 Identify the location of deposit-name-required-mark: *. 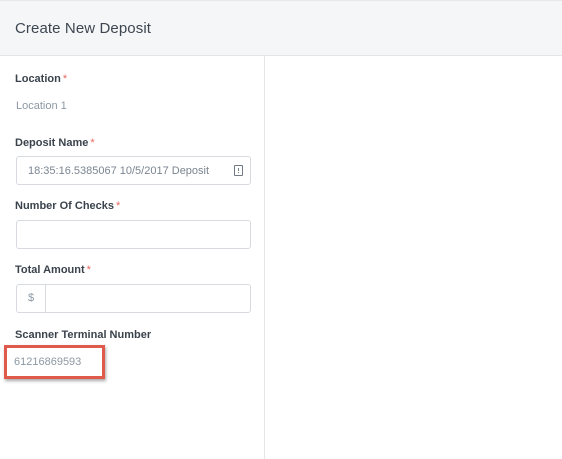
(92, 143).